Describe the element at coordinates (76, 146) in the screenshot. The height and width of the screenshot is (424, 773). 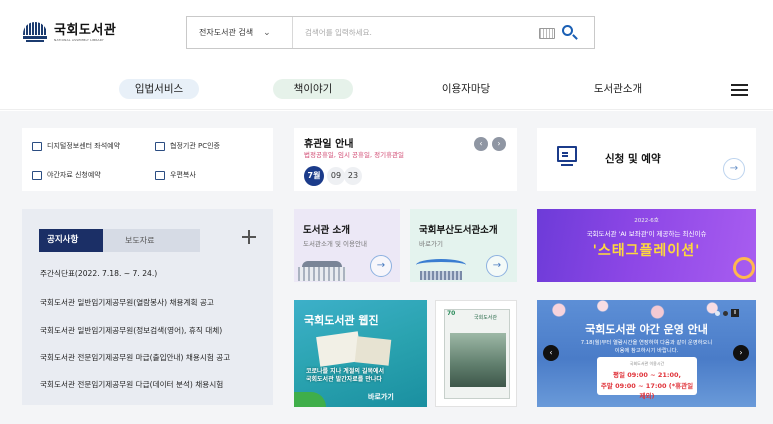
I see `quick-link-seat-reservation: 디지털정보센터 좌석예약` at that location.